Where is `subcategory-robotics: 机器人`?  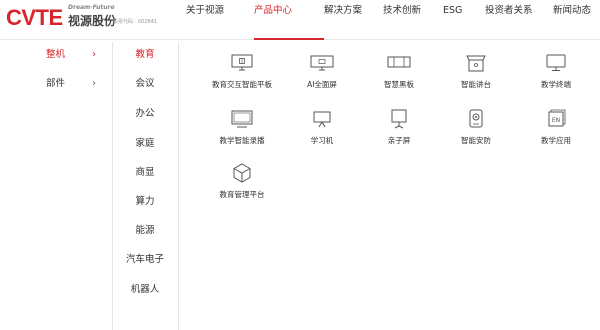
subcategory-robotics: 机器人 is located at coordinates (145, 290).